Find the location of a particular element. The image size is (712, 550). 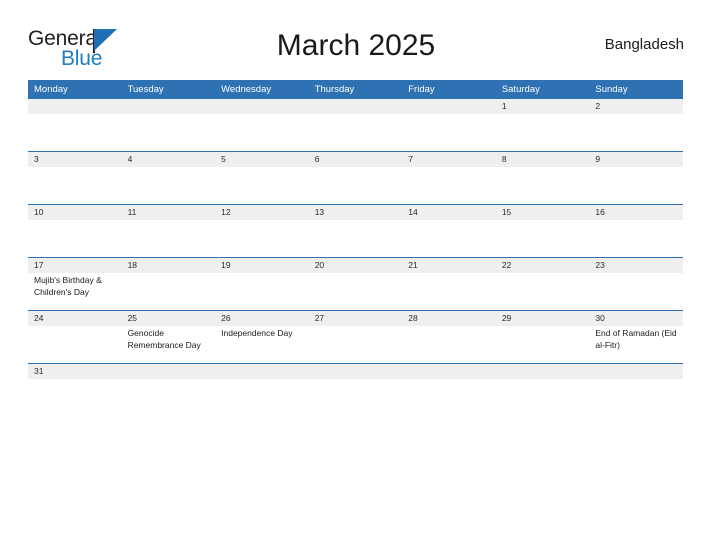

day-number: 25 is located at coordinates (168, 318).